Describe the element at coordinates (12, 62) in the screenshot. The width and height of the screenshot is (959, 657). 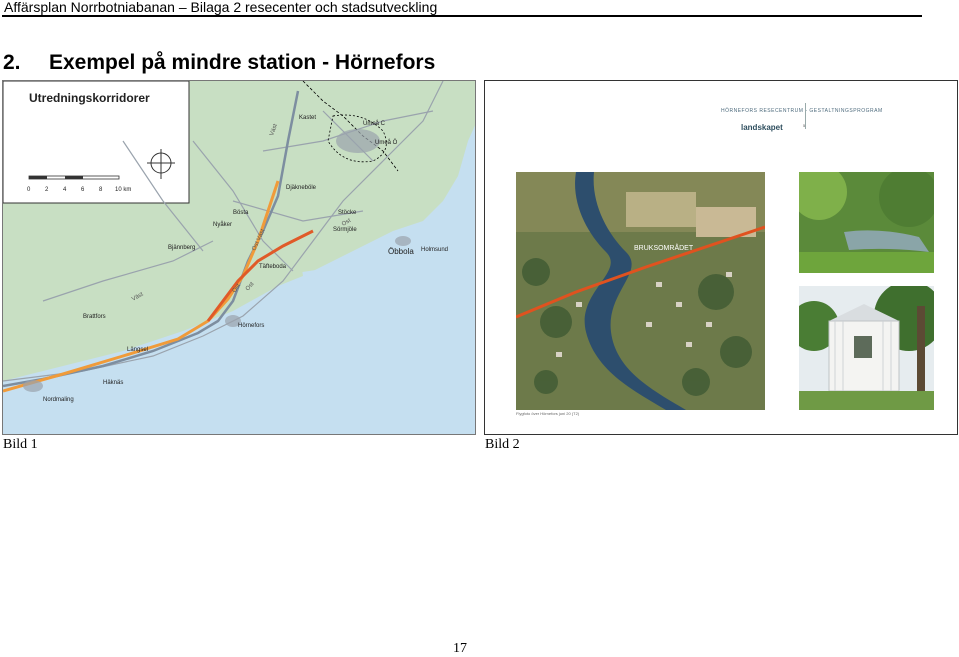
I see `section-number: 2.` at that location.